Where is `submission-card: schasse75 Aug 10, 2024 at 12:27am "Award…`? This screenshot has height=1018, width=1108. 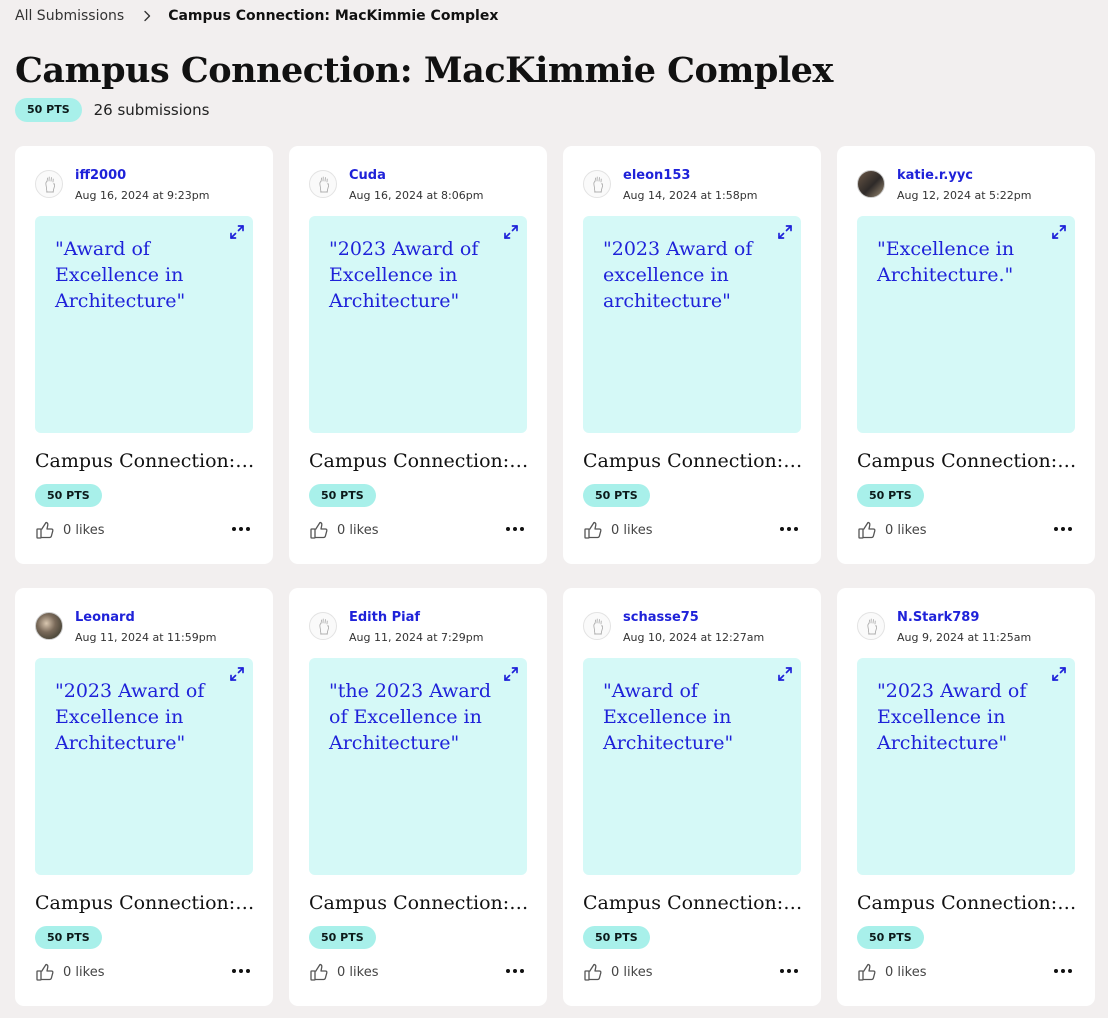
submission-card: schasse75 Aug 10, 2024 at 12:27am "Award… is located at coordinates (692, 797).